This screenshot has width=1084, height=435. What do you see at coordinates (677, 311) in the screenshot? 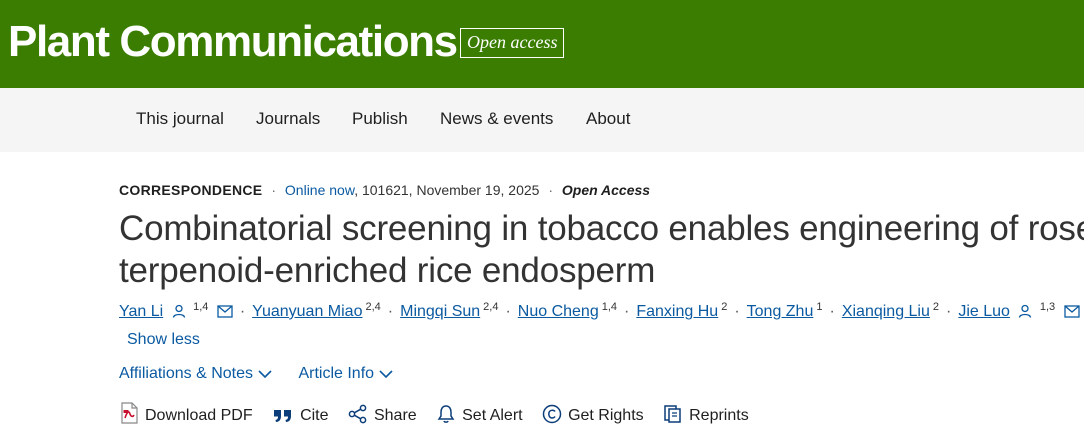
I see `author-name-link: Fanxing Hu` at bounding box center [677, 311].